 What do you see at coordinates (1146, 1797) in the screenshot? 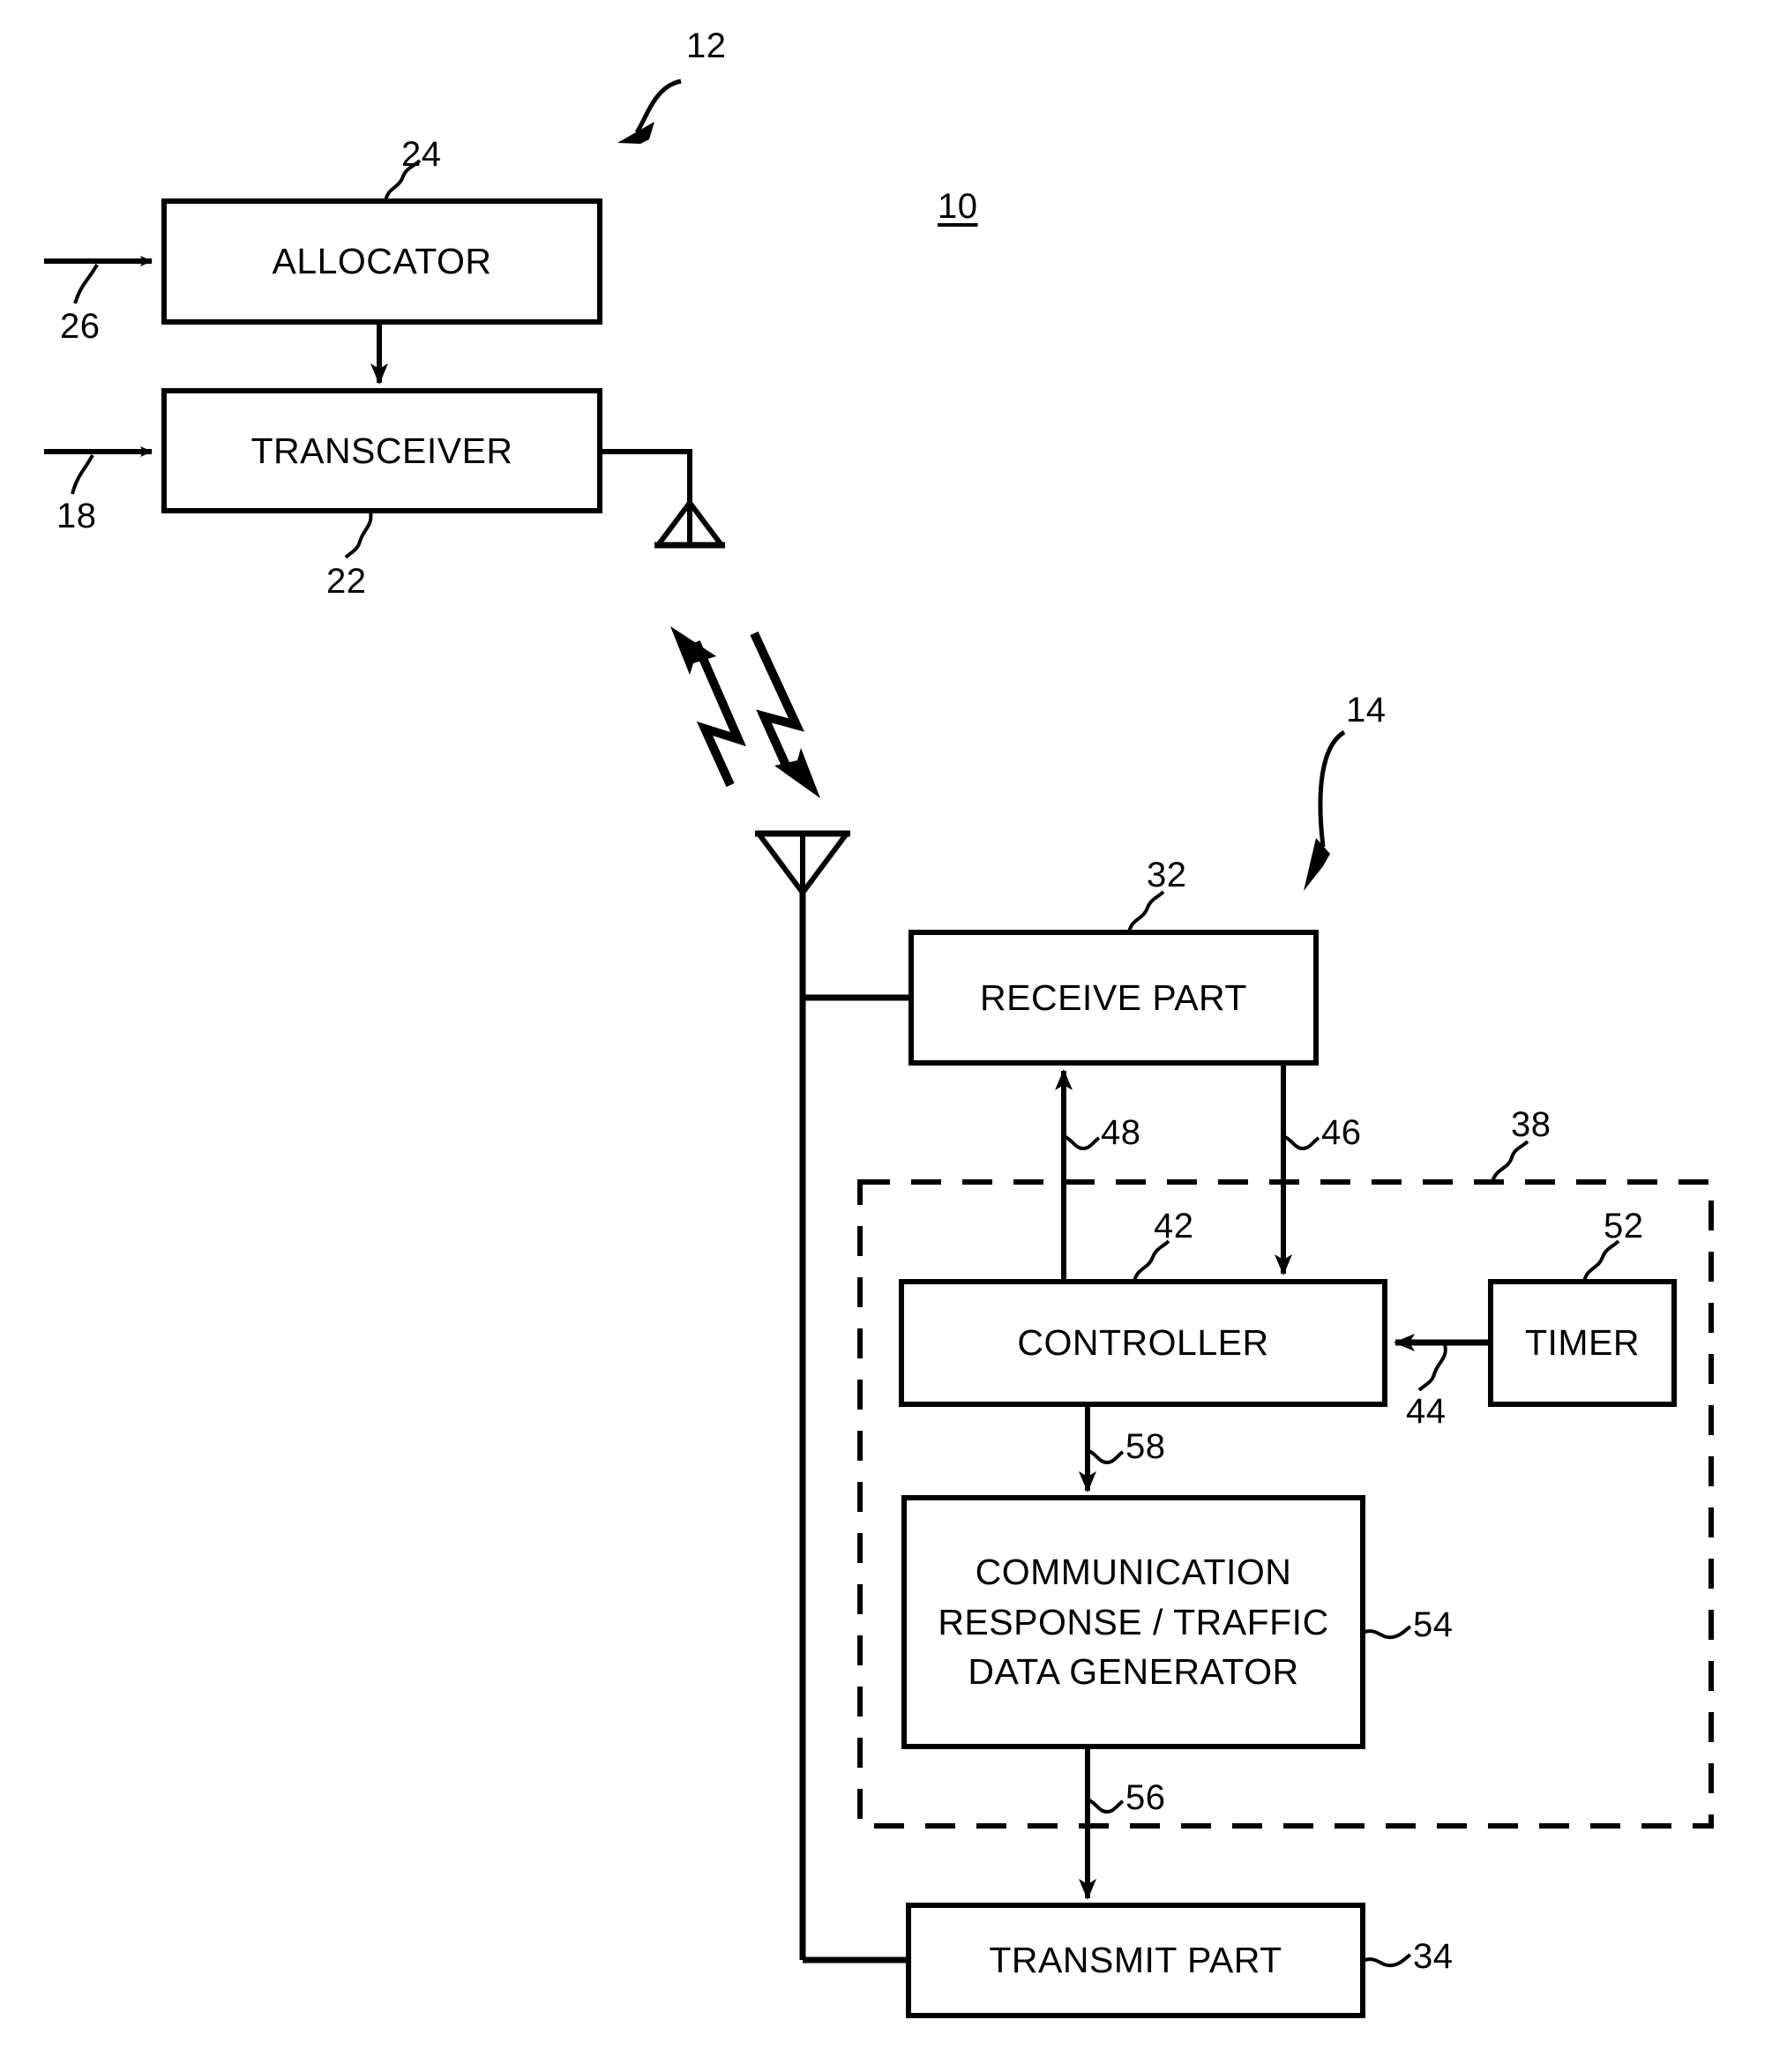
I see `ref-56: 56` at bounding box center [1146, 1797].